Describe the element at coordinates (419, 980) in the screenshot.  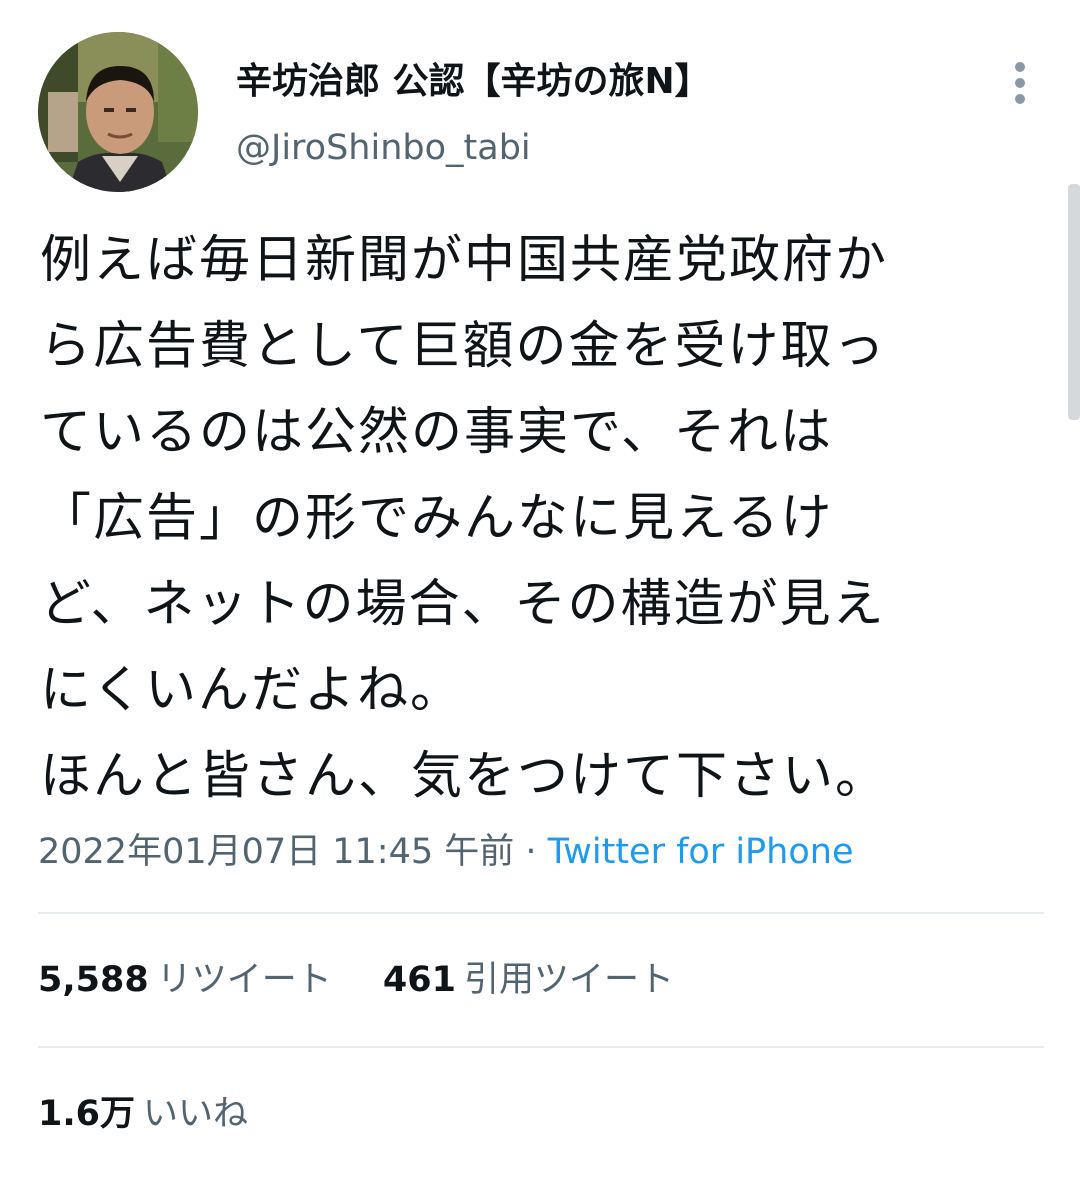
I see `quote-tweets-count: 461` at that location.